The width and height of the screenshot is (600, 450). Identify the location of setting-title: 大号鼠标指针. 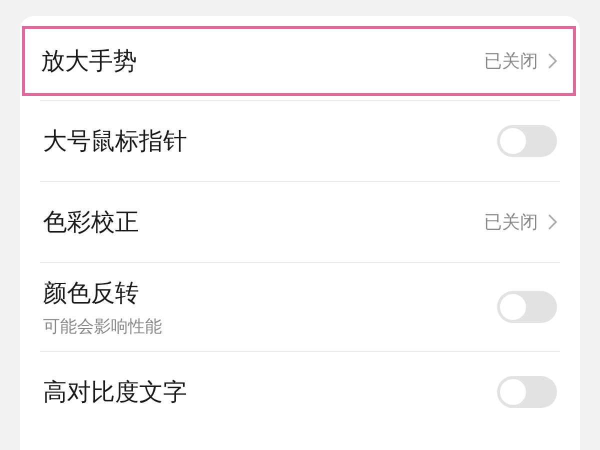
(115, 141).